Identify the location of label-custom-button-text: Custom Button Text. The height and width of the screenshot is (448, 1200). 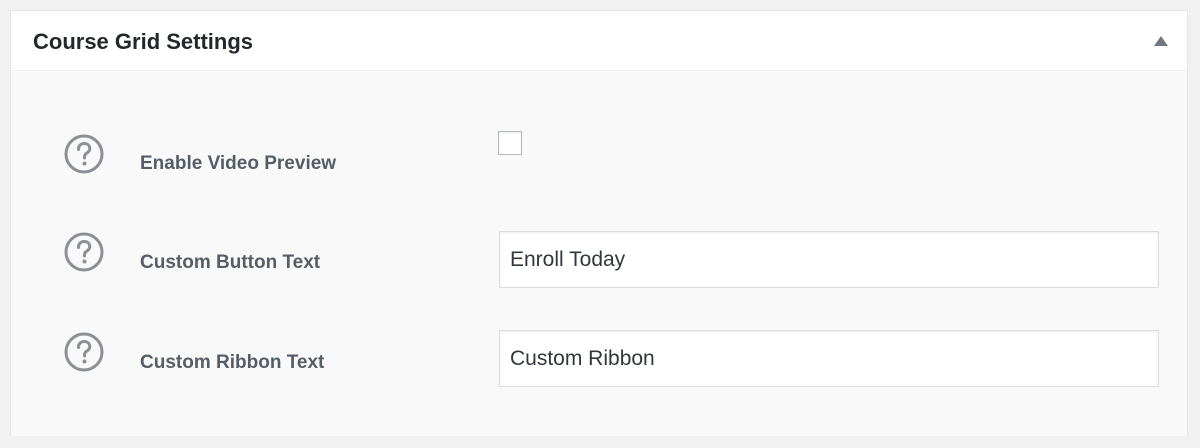
(230, 262).